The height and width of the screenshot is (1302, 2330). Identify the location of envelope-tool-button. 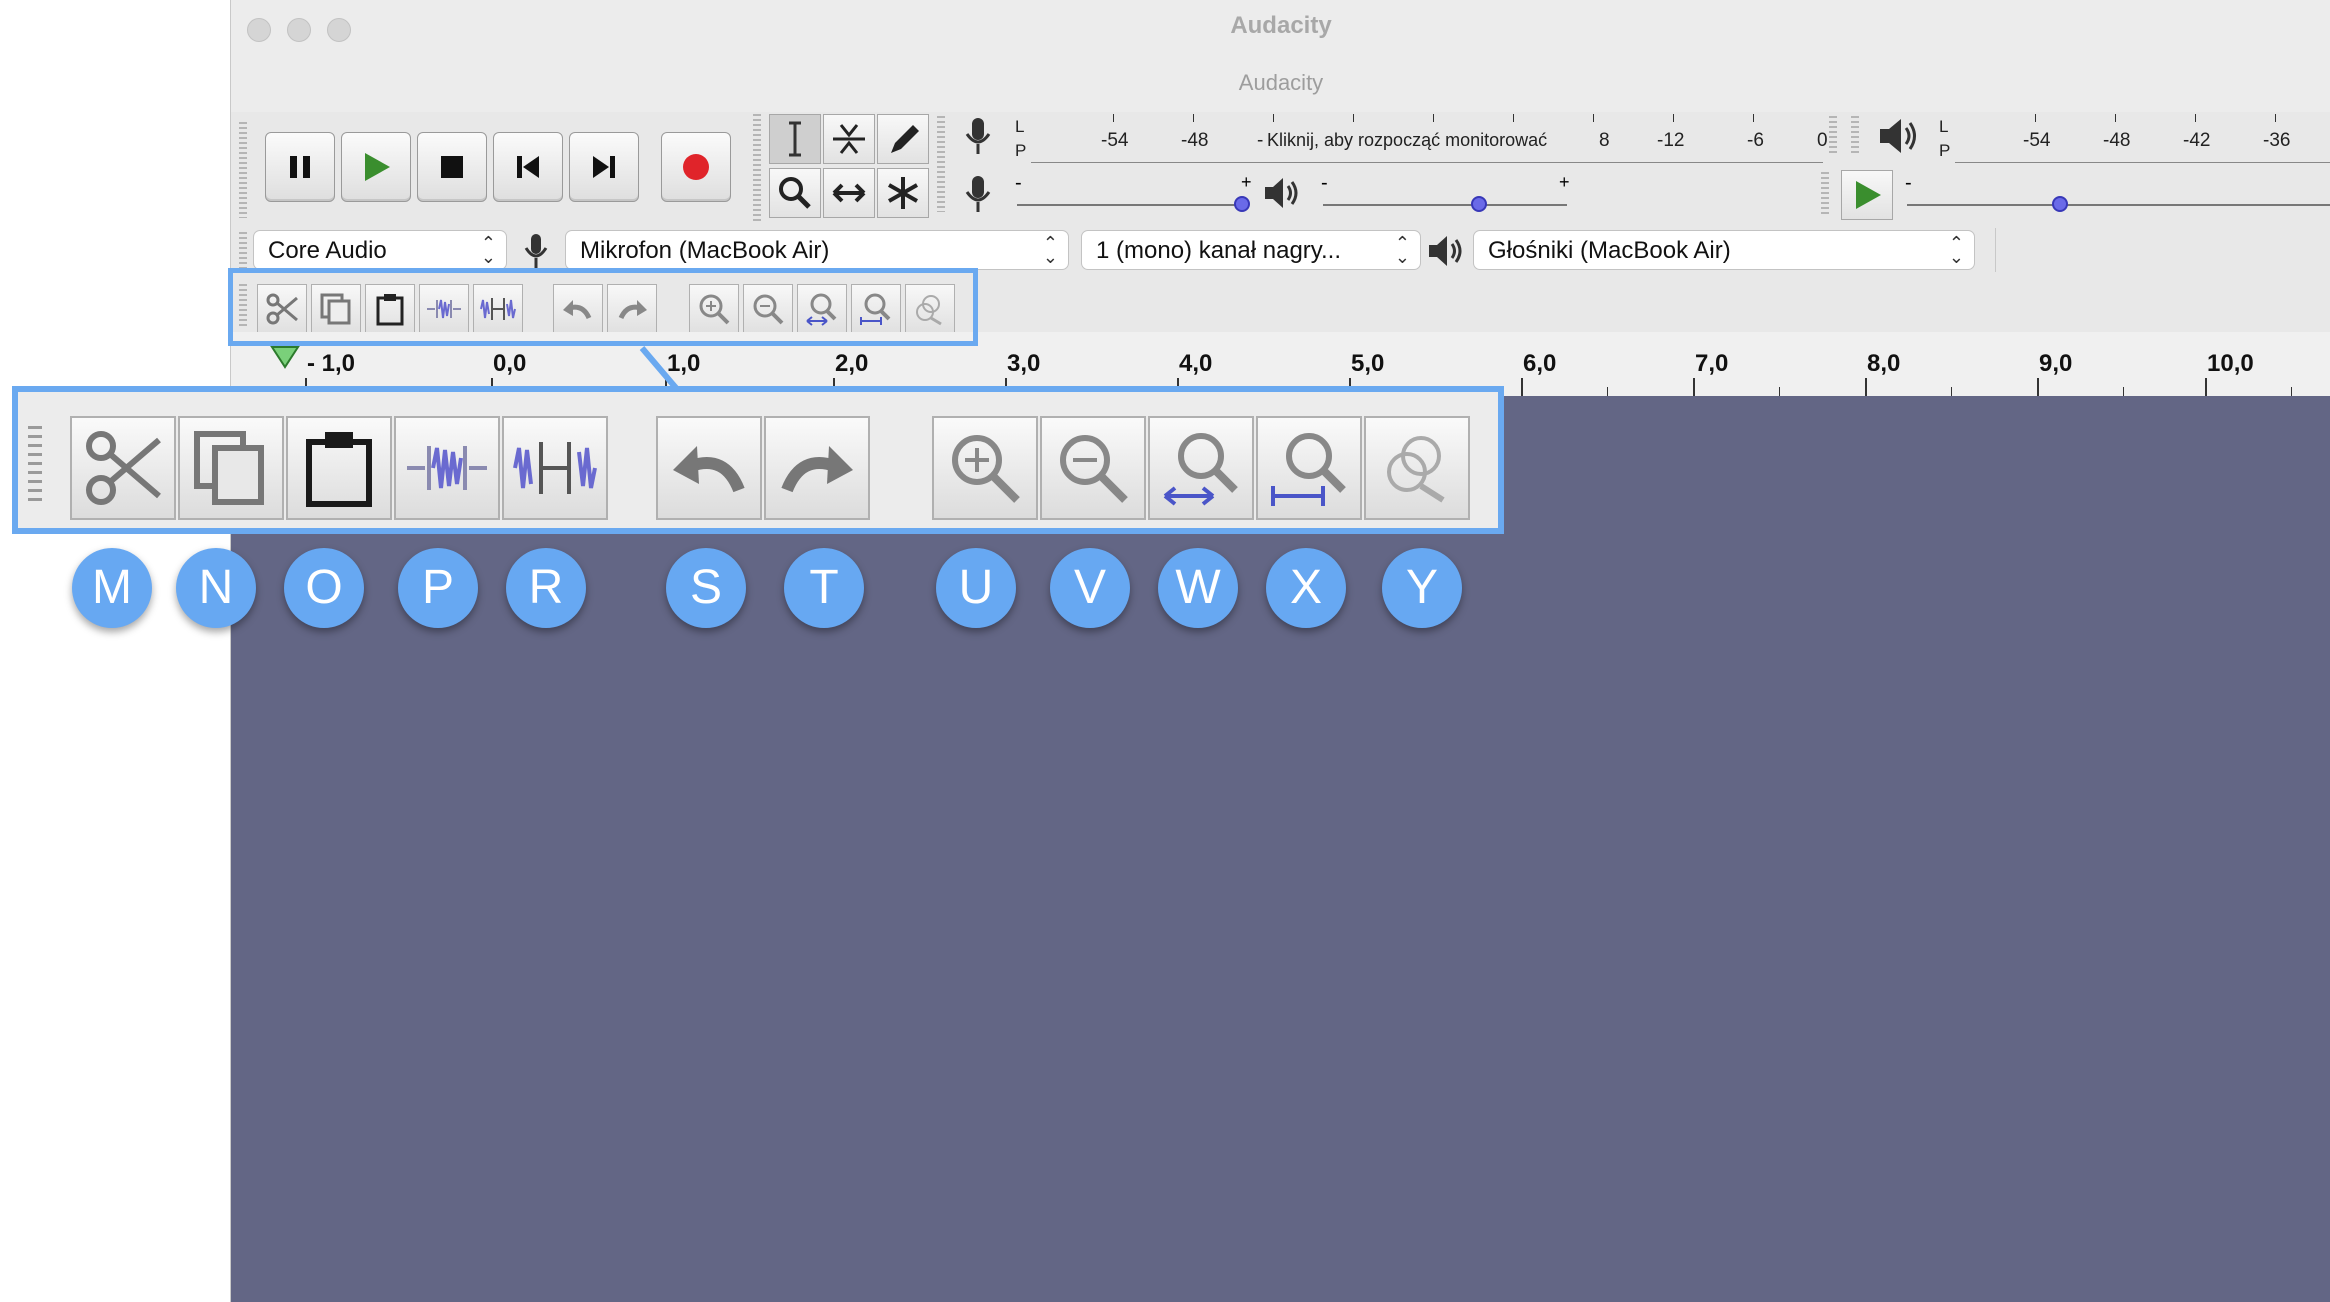
(849, 139).